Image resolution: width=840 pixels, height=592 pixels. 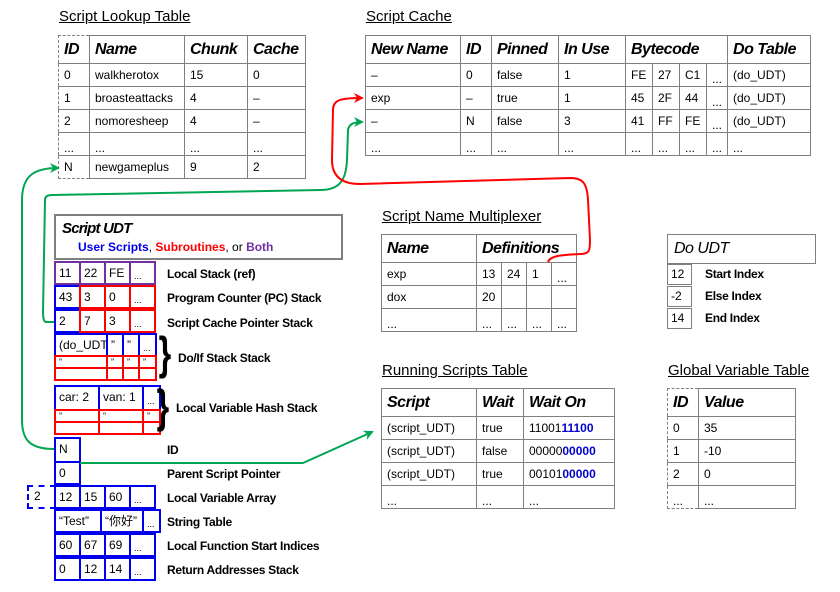 I want to click on local-stack-cell: FE, so click(x=117, y=273).